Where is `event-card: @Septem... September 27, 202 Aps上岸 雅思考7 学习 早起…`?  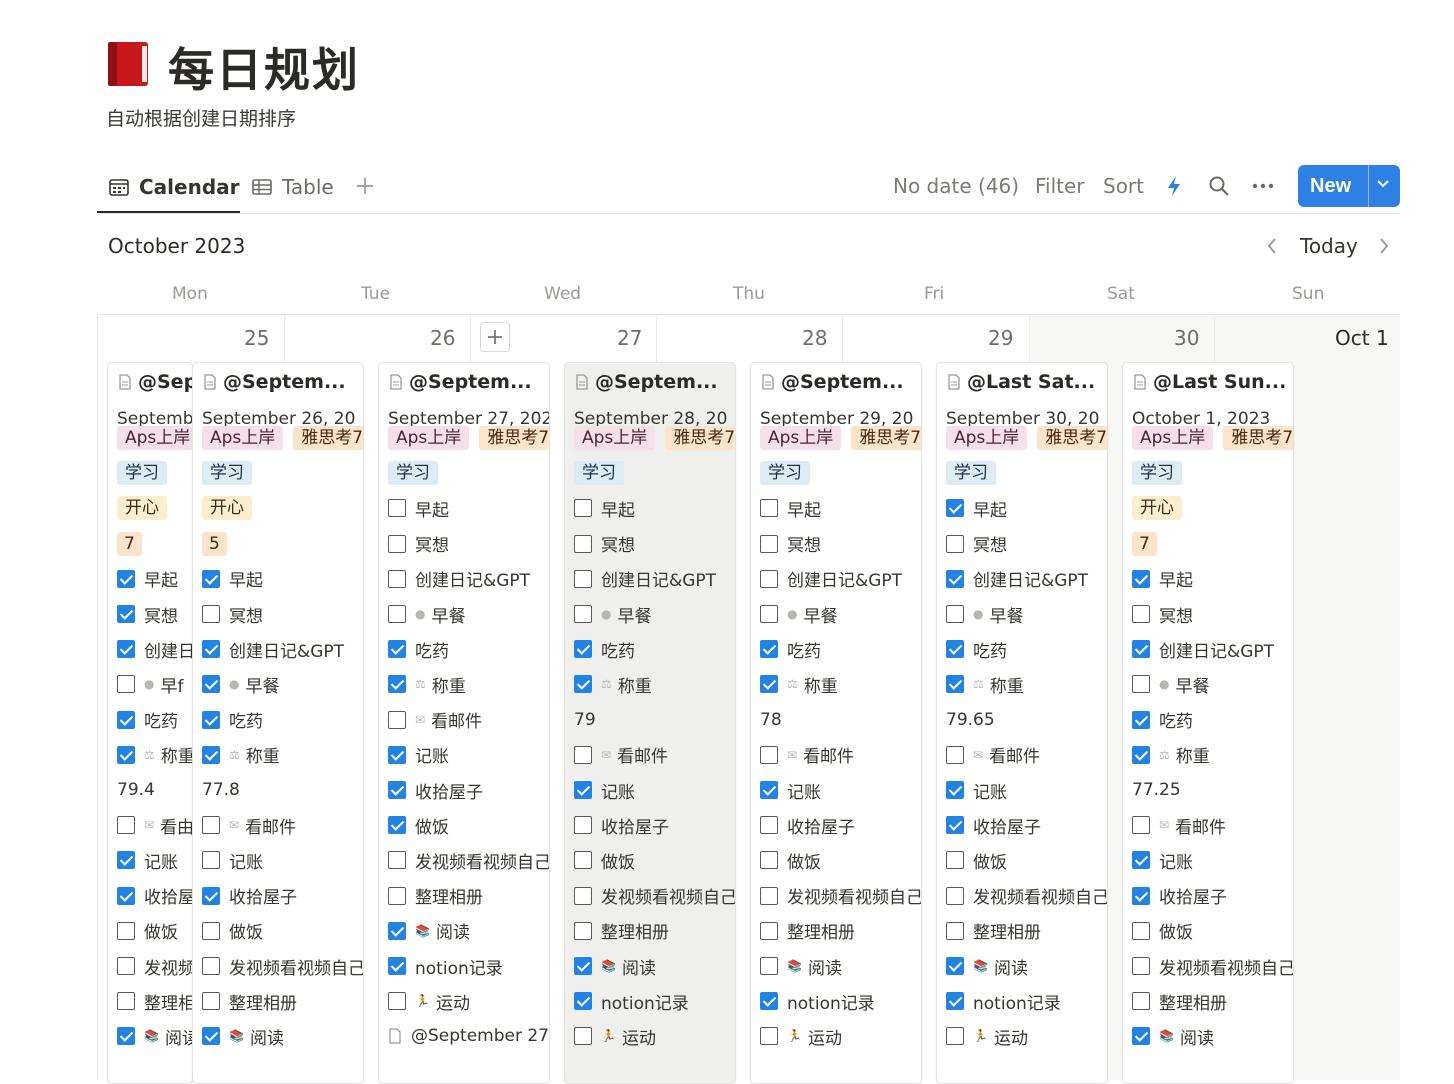
event-card: @Septem... September 27, 202 Aps上岸 雅思考7 学习 早起… is located at coordinates (464, 723).